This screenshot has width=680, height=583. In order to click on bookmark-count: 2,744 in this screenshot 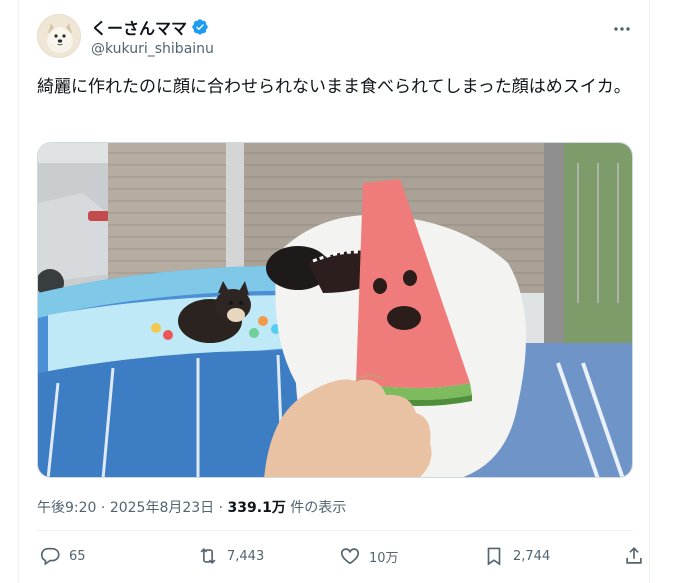, I will do `click(532, 556)`.